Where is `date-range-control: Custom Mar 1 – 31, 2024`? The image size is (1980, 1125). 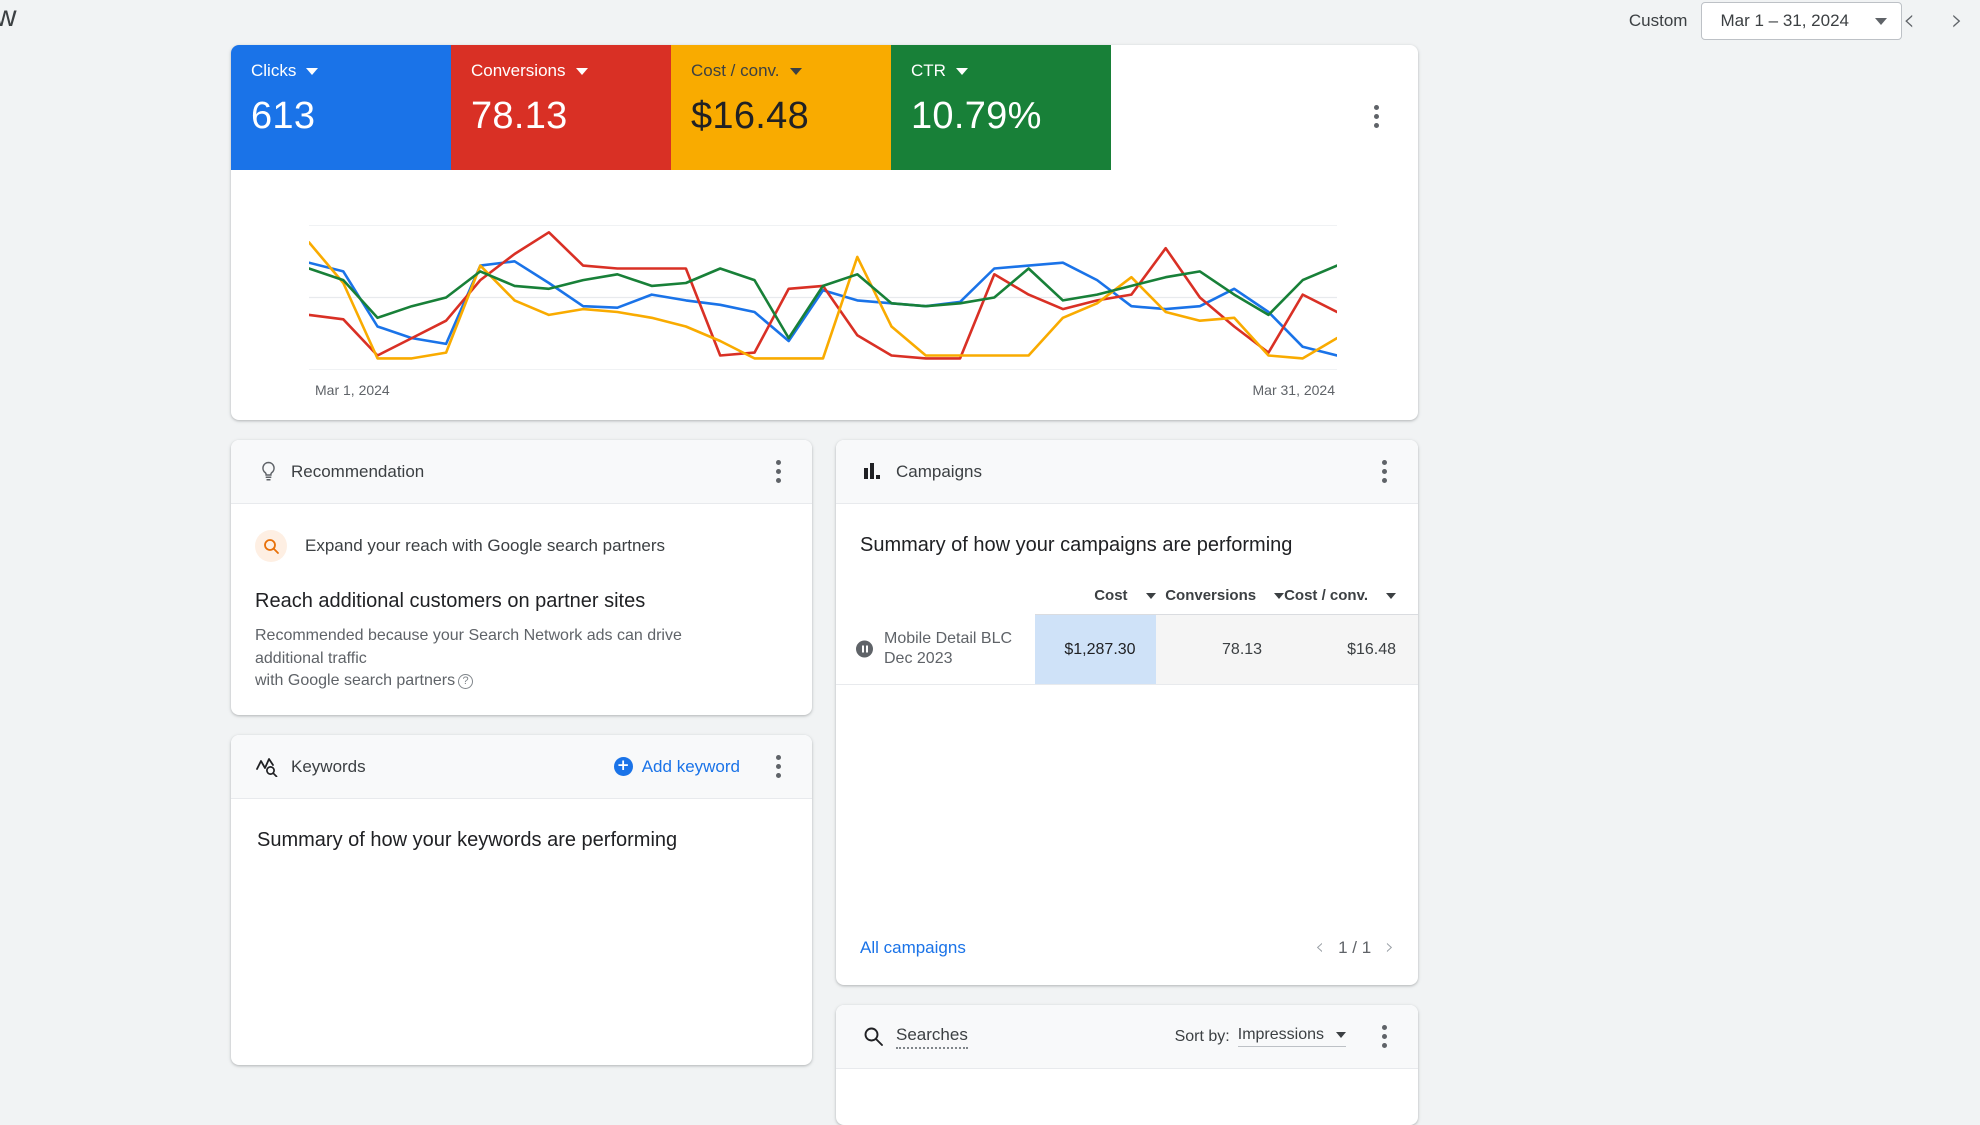 date-range-control: Custom Mar 1 – 31, 2024 is located at coordinates (1765, 21).